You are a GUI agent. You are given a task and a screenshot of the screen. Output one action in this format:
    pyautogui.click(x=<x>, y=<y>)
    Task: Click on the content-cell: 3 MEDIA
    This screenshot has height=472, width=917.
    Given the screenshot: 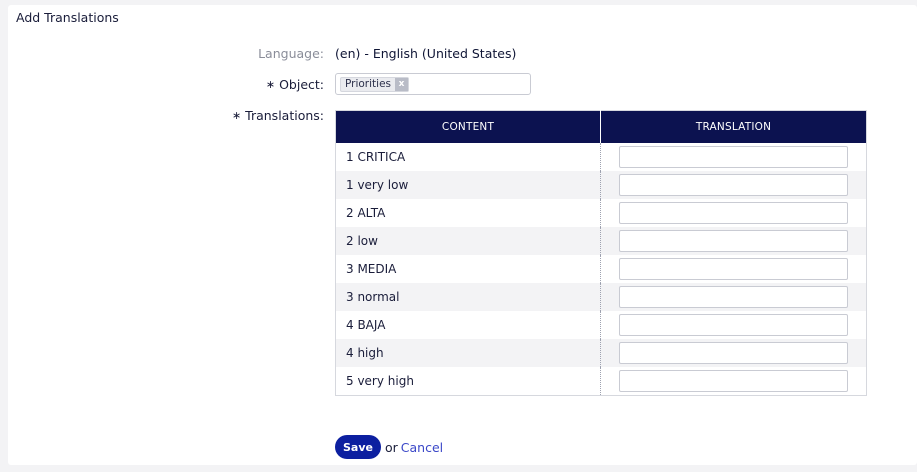 What is the action you would take?
    pyautogui.click(x=468, y=269)
    